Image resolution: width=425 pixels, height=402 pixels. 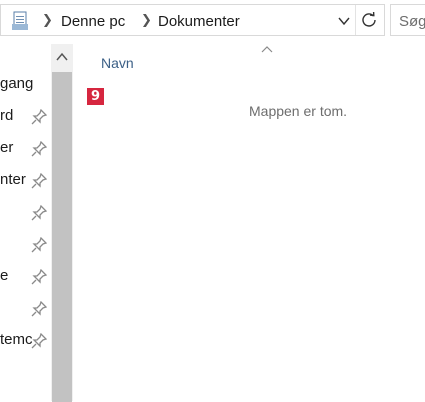 What do you see at coordinates (62, 57) in the screenshot?
I see `scroll-up-icon` at bounding box center [62, 57].